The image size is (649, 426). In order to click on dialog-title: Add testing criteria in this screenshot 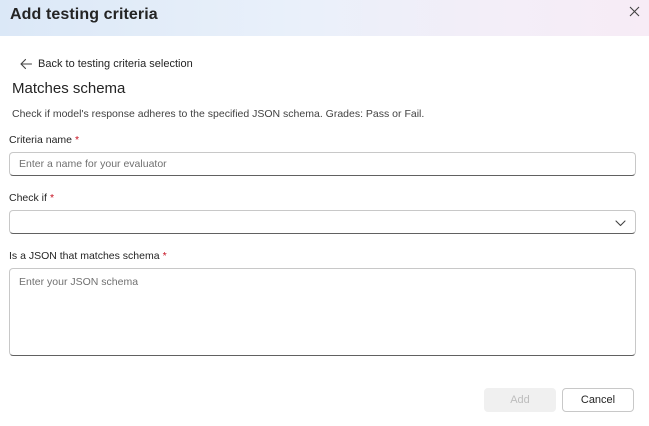, I will do `click(84, 14)`.